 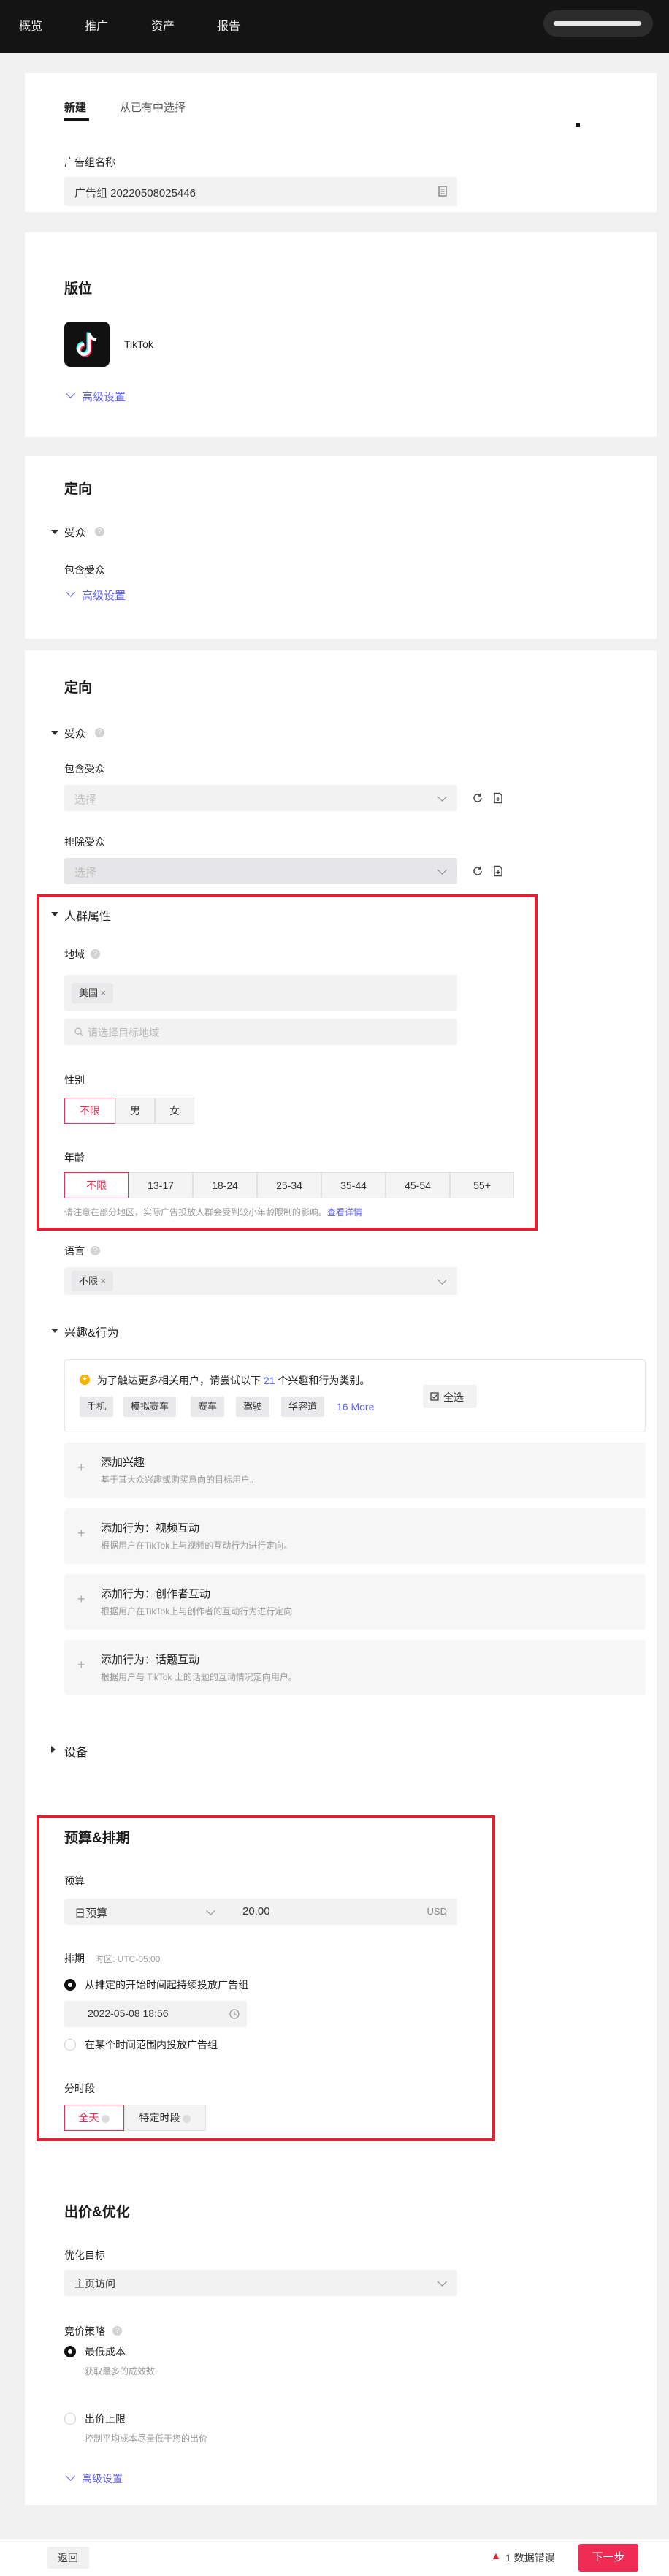 I want to click on adgroup-name-label: 广告组名称, so click(x=89, y=162).